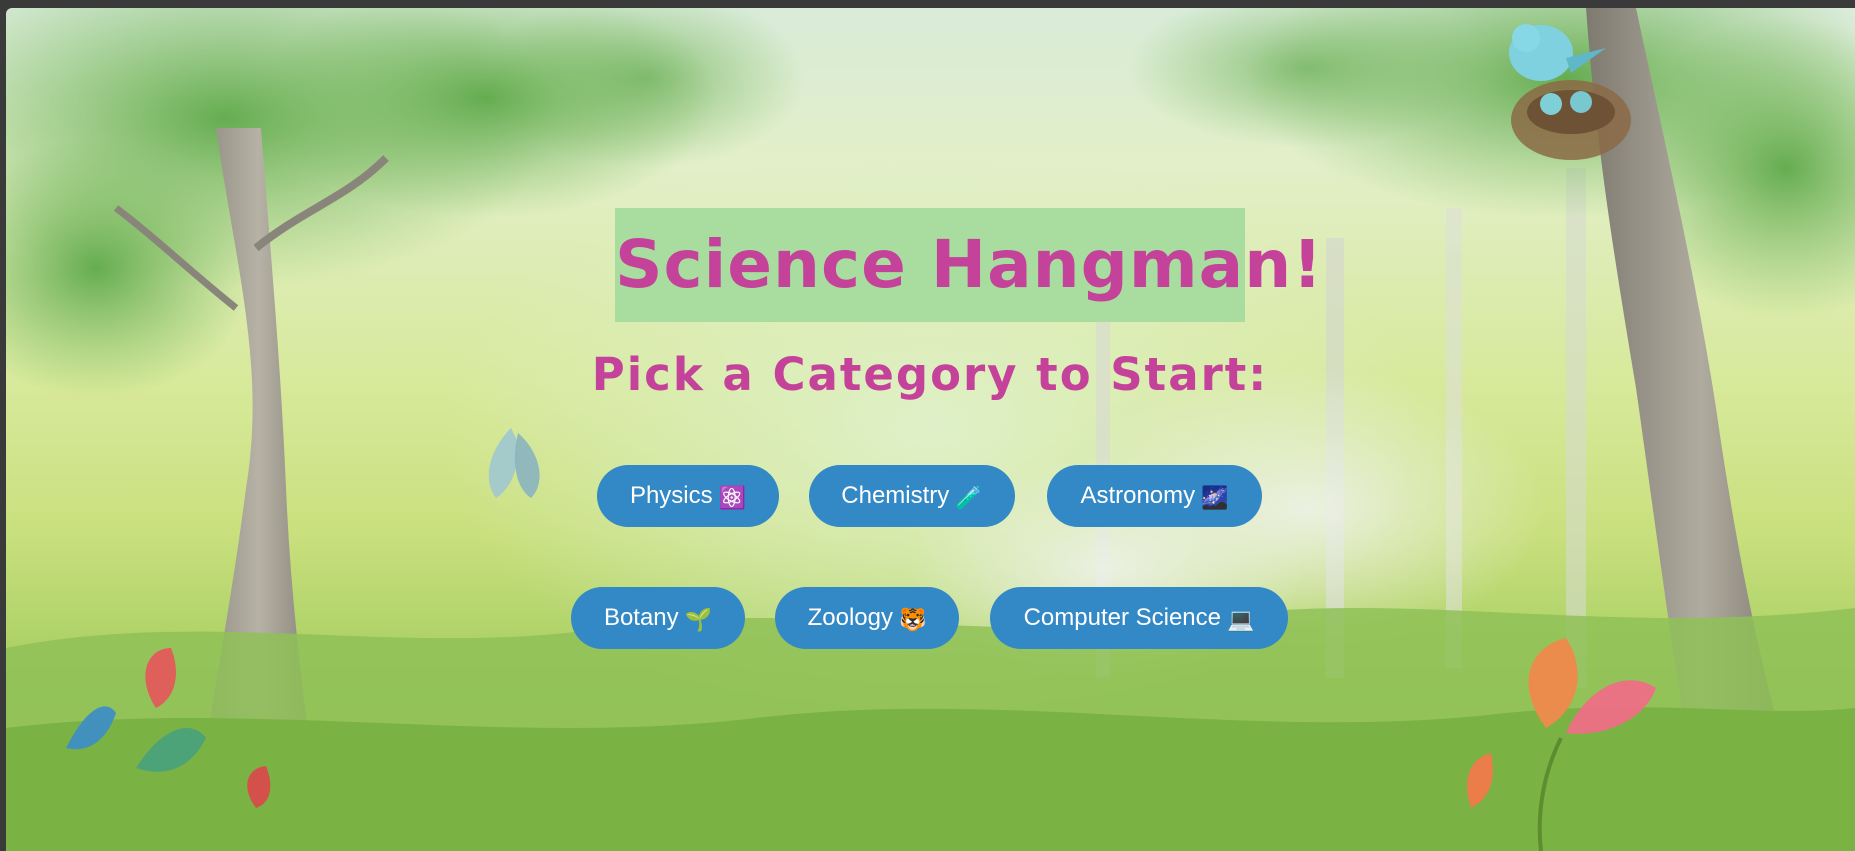 The height and width of the screenshot is (851, 1855). I want to click on botany-category-label: Botany, so click(641, 617).